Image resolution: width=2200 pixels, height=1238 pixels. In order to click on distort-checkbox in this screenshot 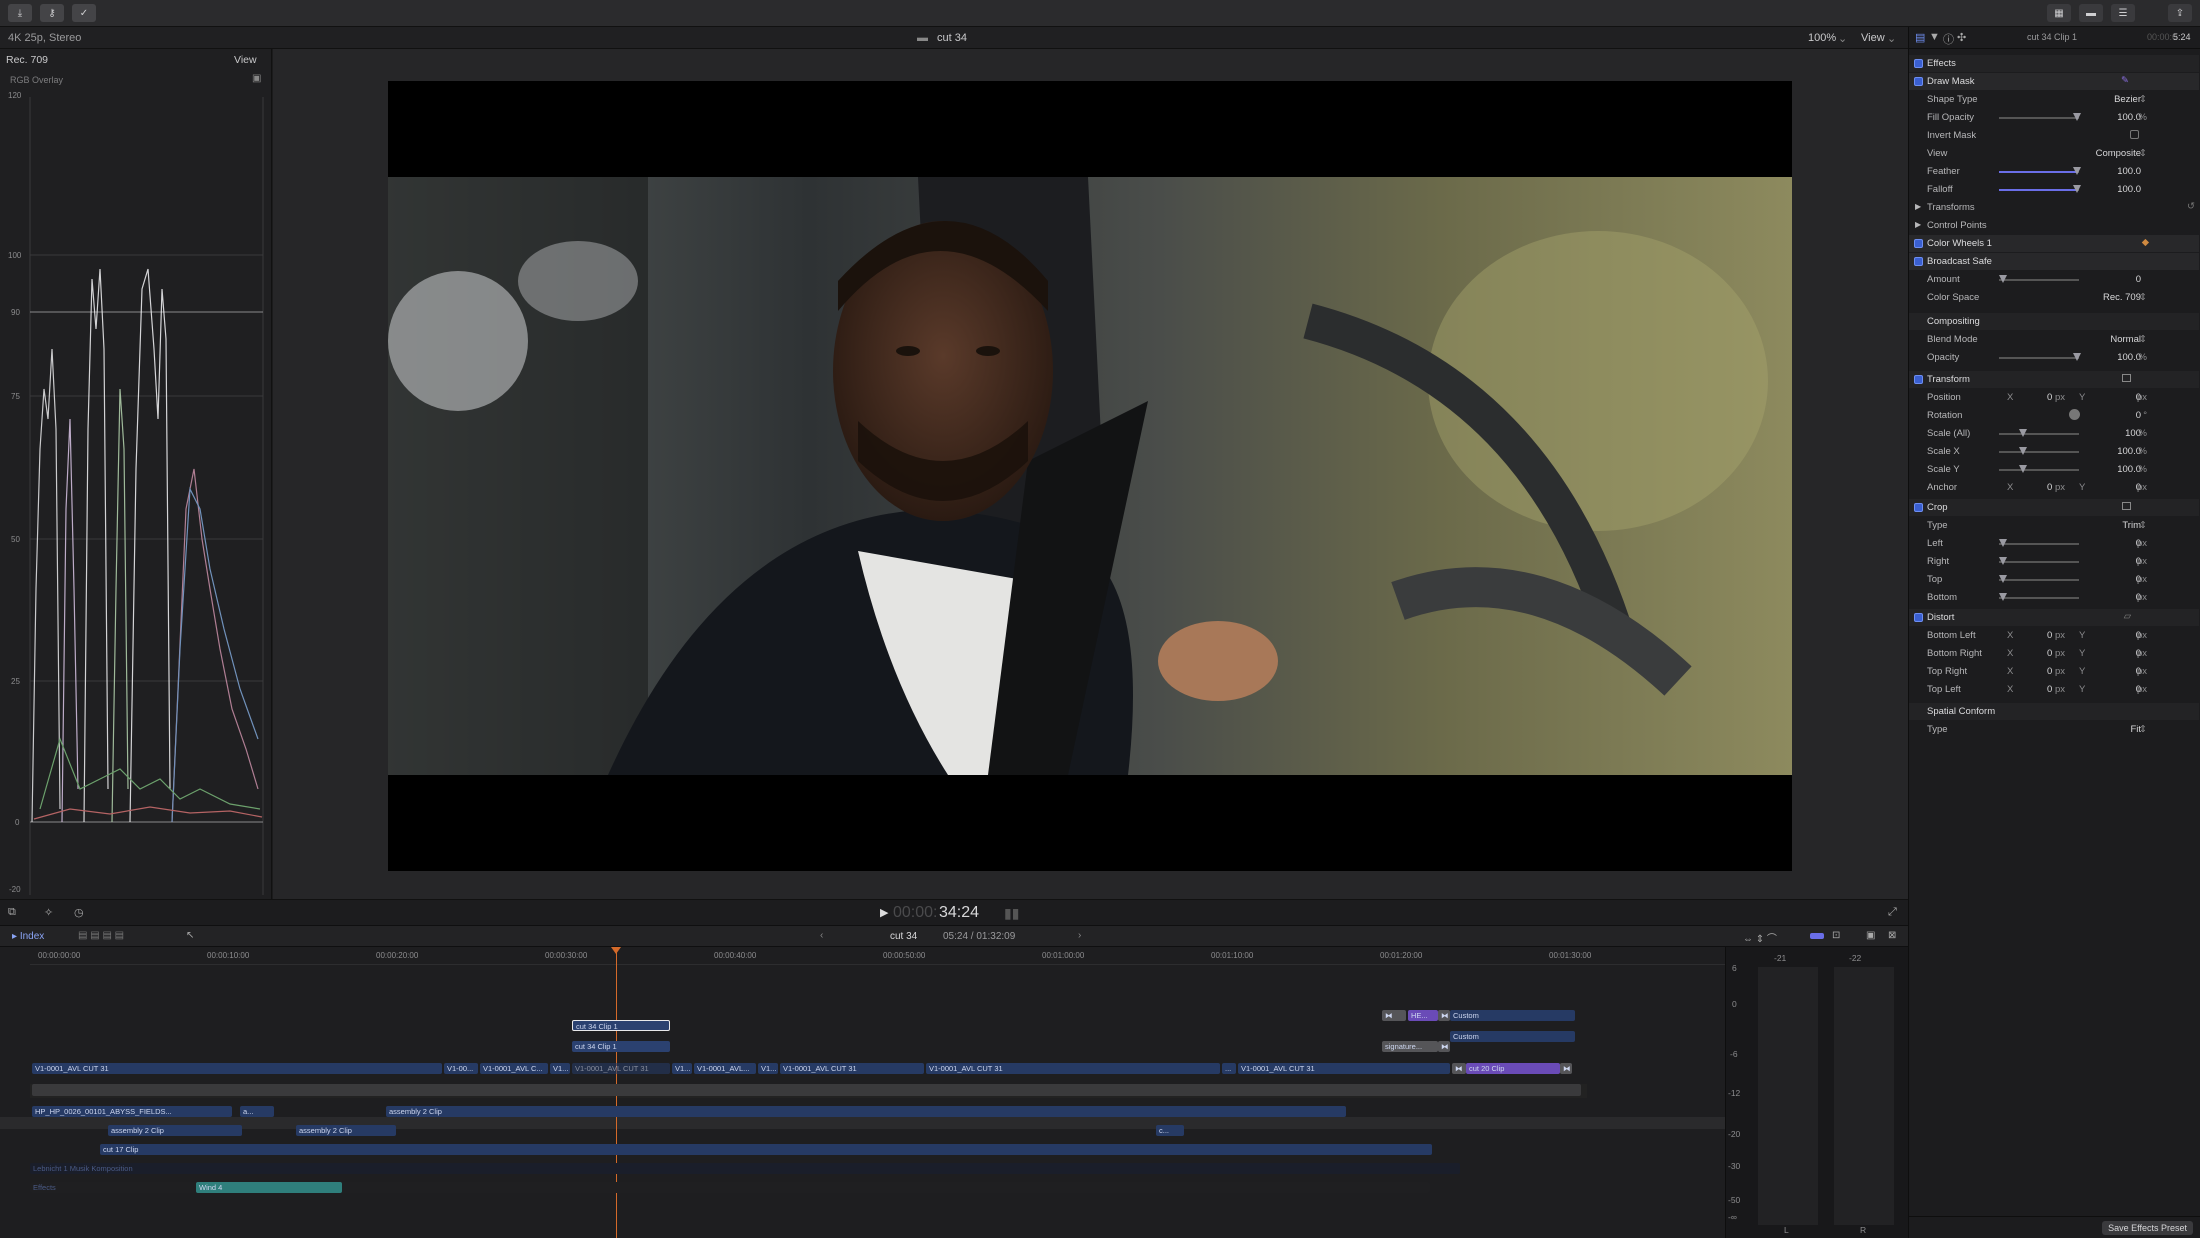, I will do `click(1918, 617)`.